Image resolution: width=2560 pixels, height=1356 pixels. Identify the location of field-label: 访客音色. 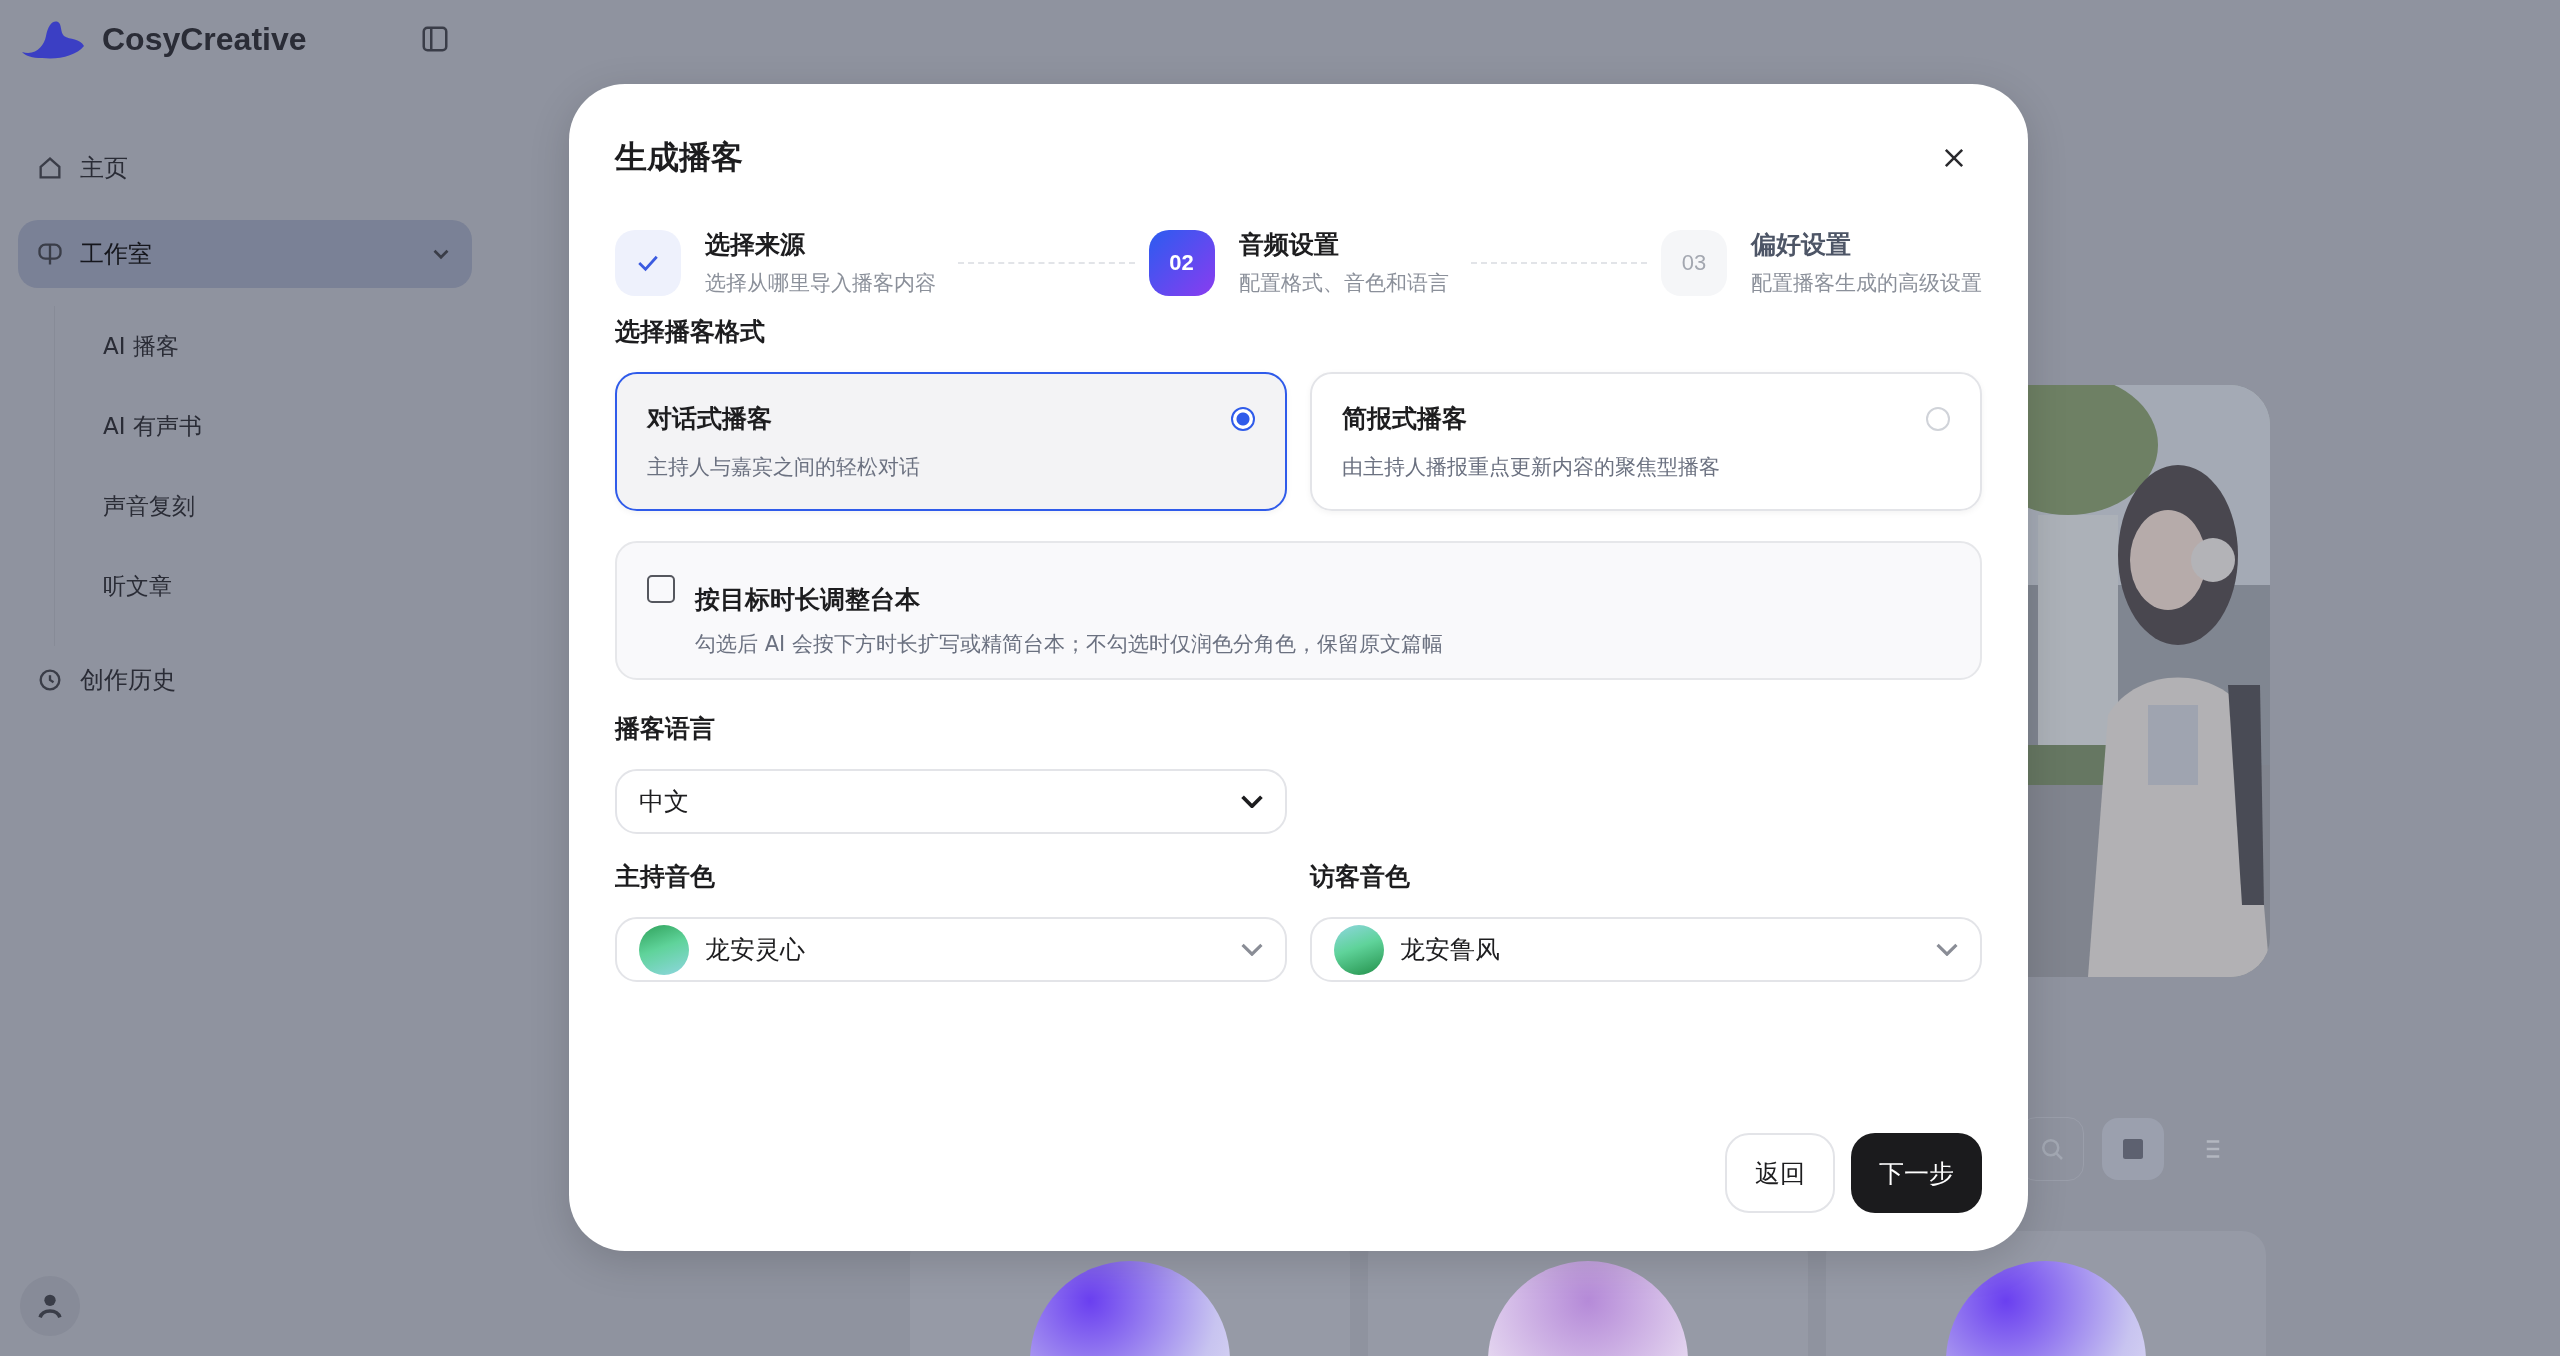
(1360, 877).